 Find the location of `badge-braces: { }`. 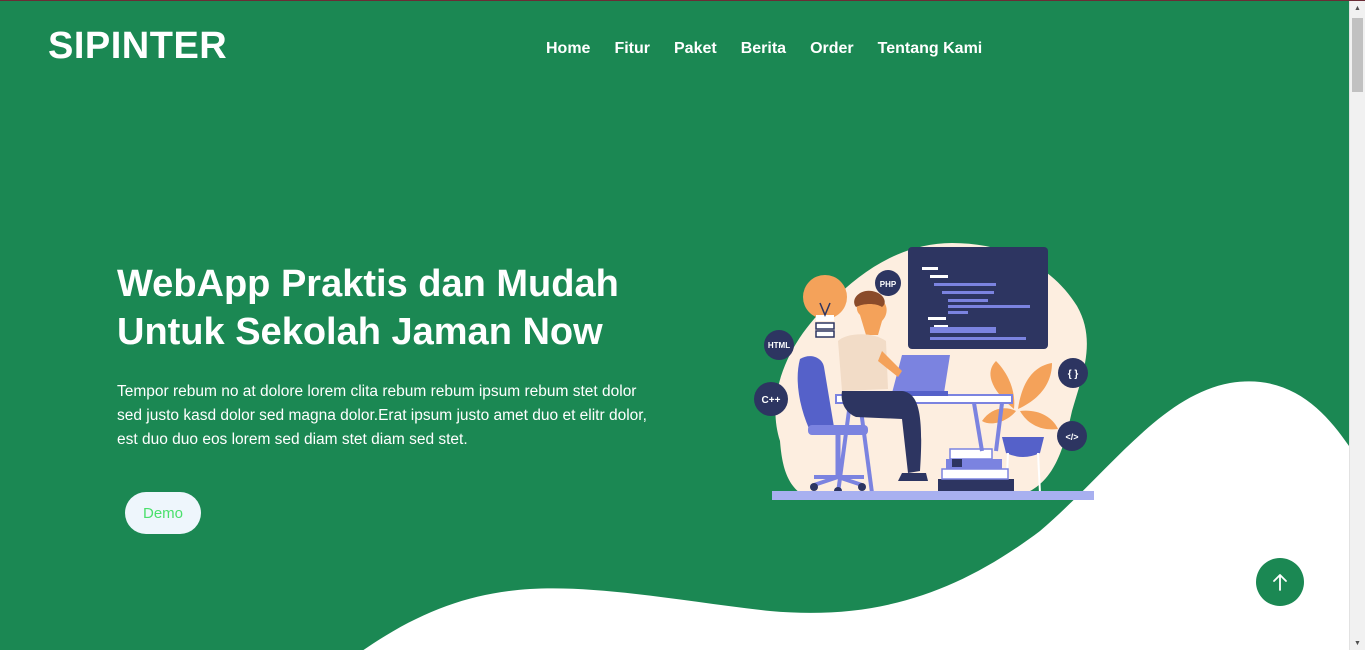

badge-braces: { } is located at coordinates (1073, 374).